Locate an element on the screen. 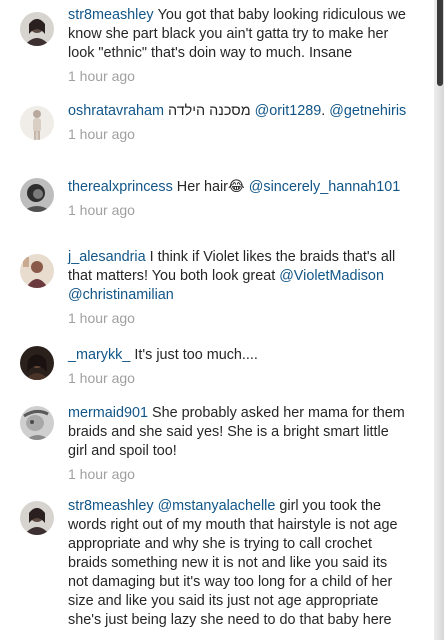  screen-edge is located at coordinates (439, 320).